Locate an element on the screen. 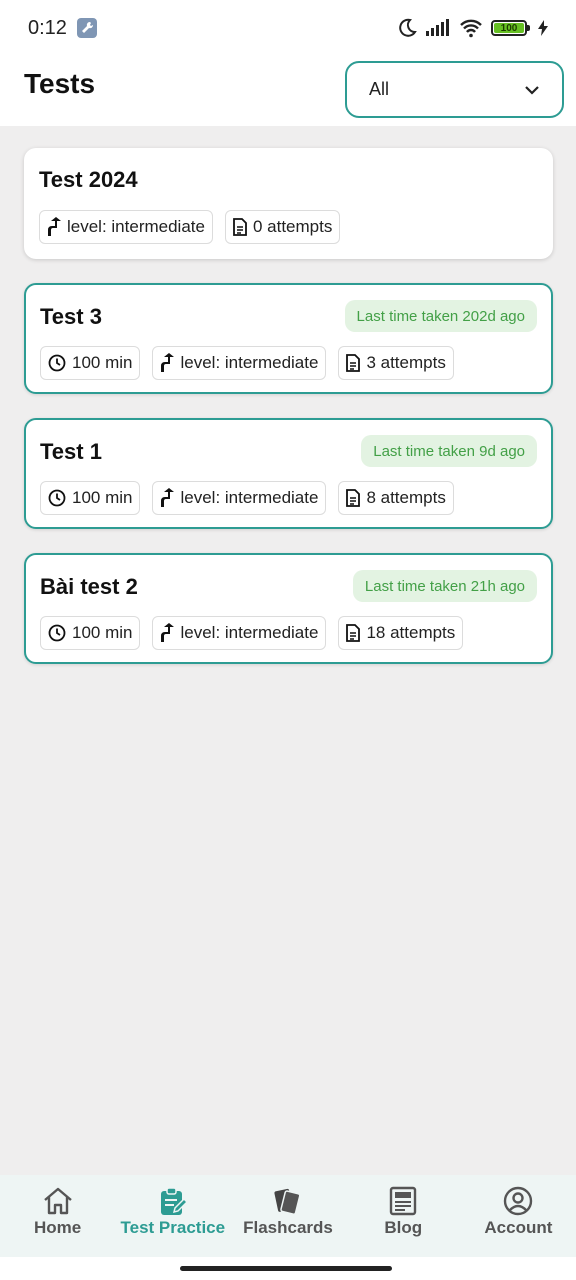 The image size is (576, 1280). cards-icon is located at coordinates (287, 1201).